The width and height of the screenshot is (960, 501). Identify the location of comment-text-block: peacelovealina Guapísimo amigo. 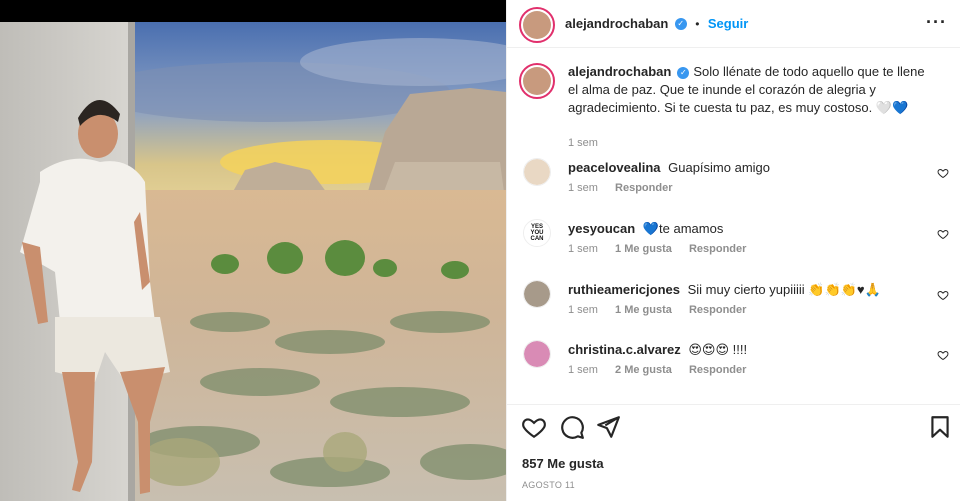
(748, 168).